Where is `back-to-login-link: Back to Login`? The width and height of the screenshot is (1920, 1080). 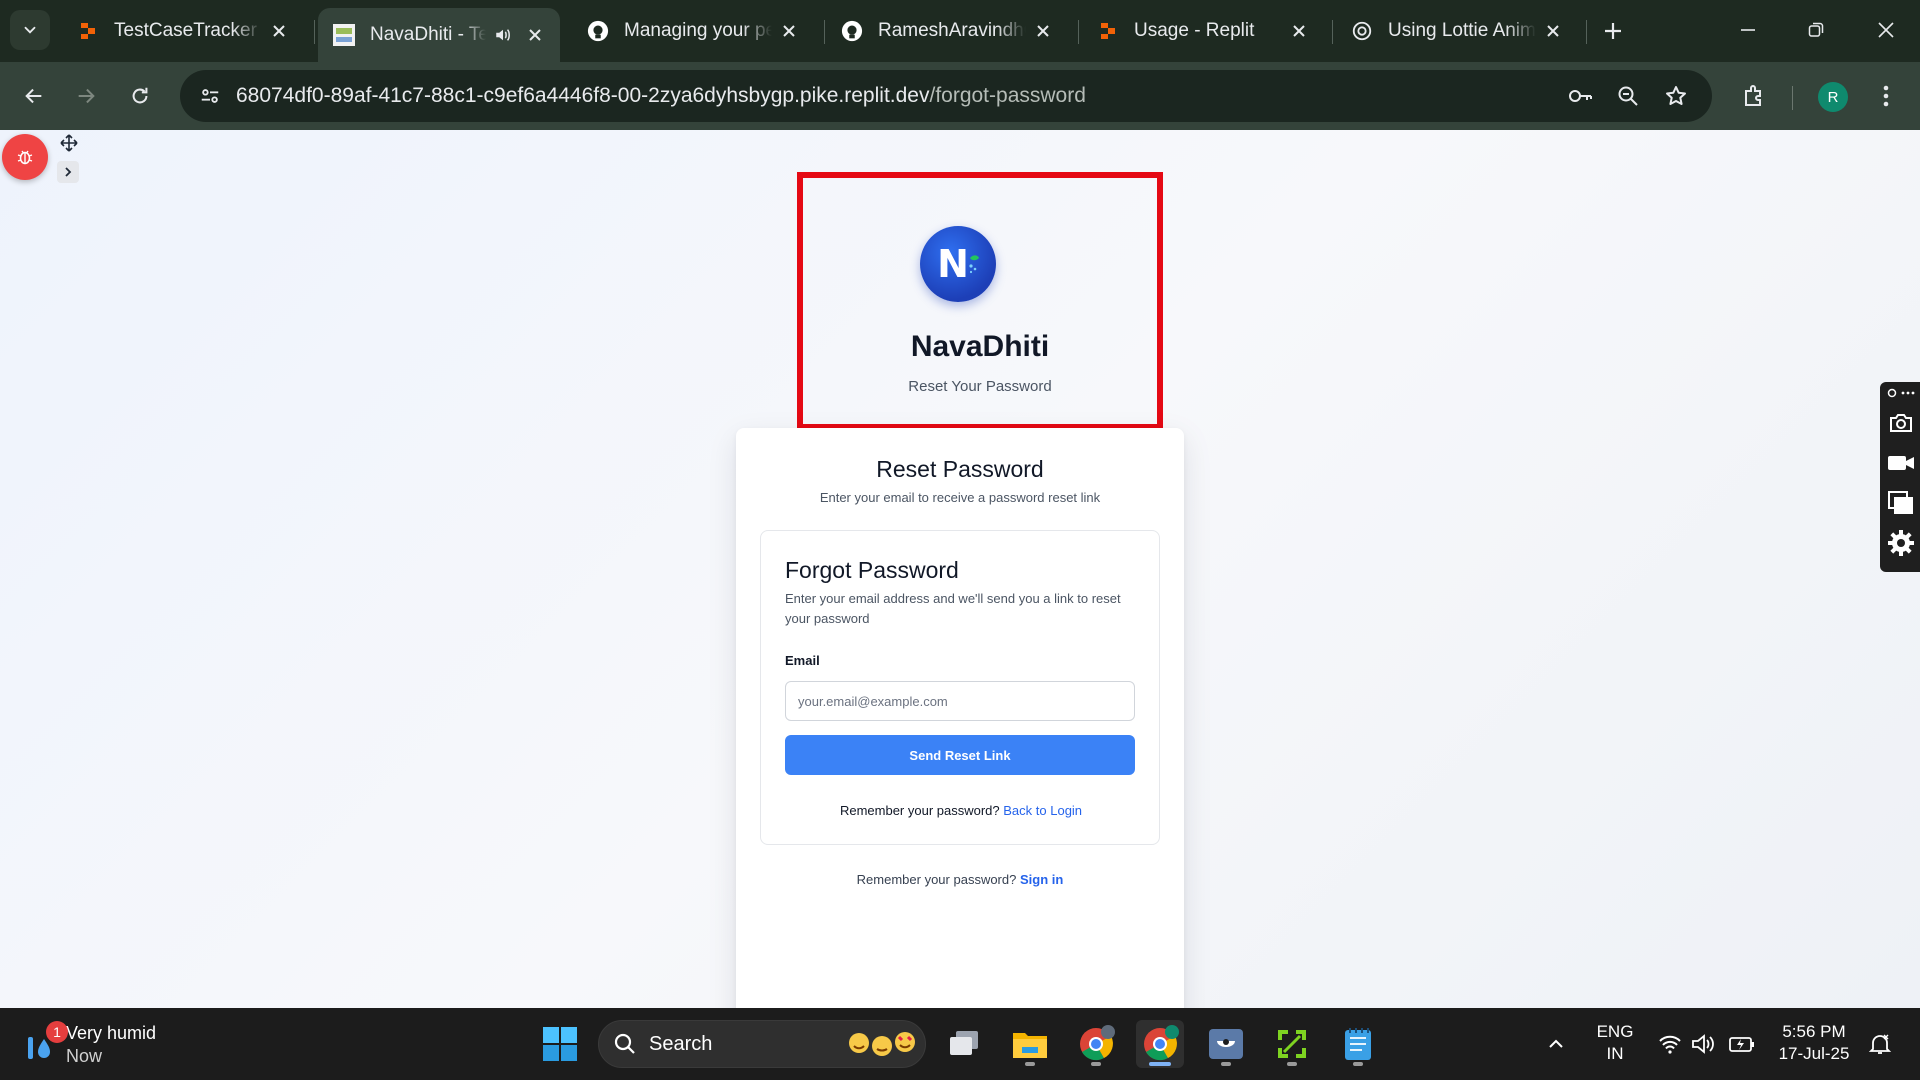 back-to-login-link: Back to Login is located at coordinates (1042, 810).